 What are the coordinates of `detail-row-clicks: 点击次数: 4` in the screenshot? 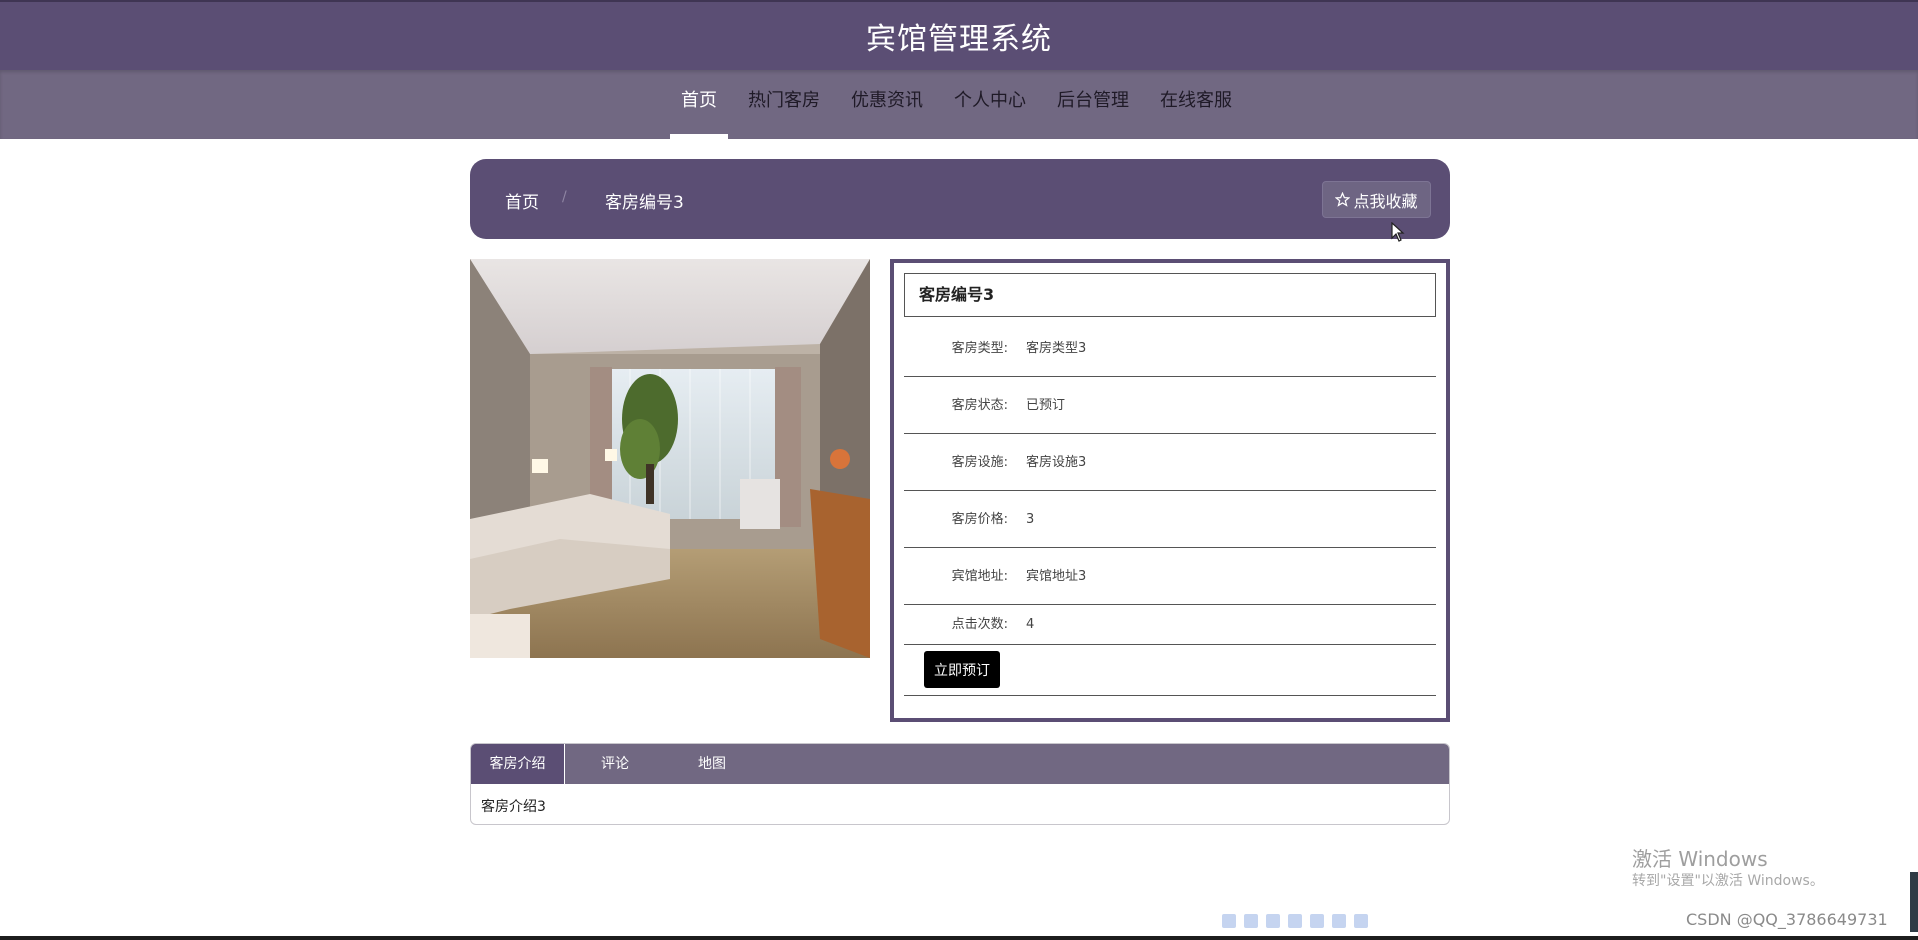 It's located at (1170, 625).